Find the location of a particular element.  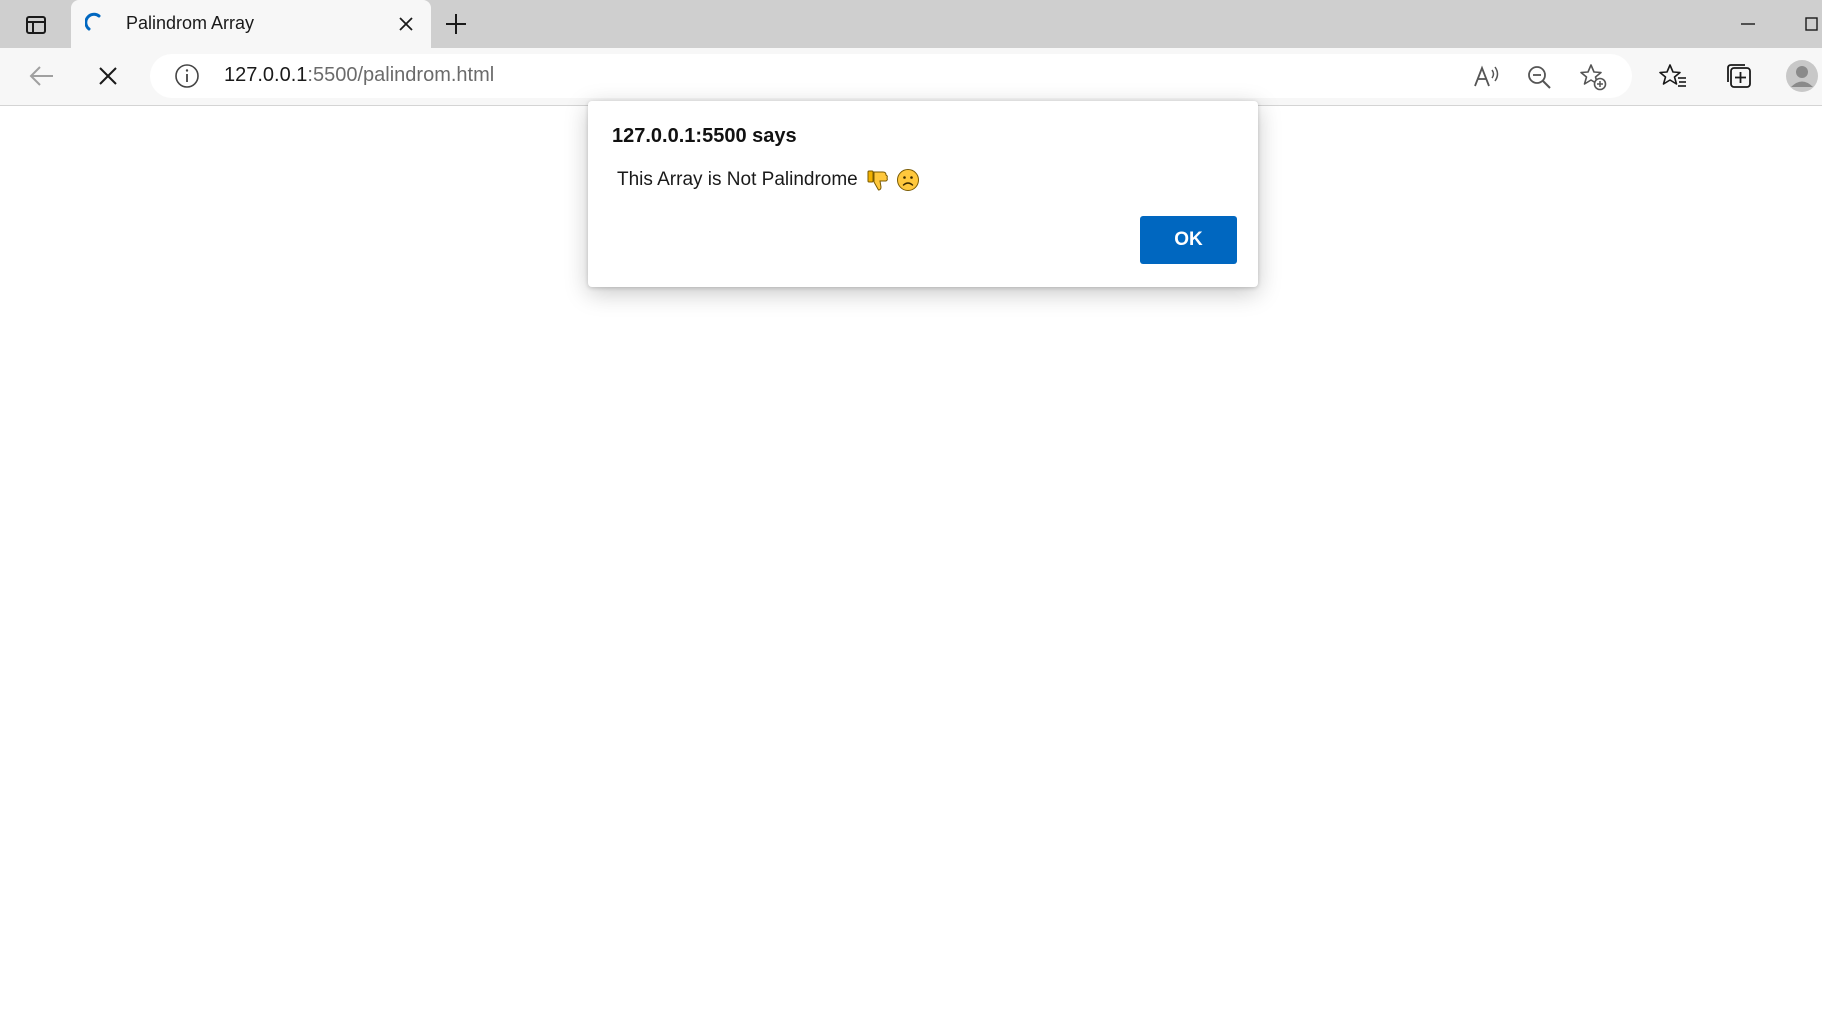

star-add-icon is located at coordinates (1593, 77).